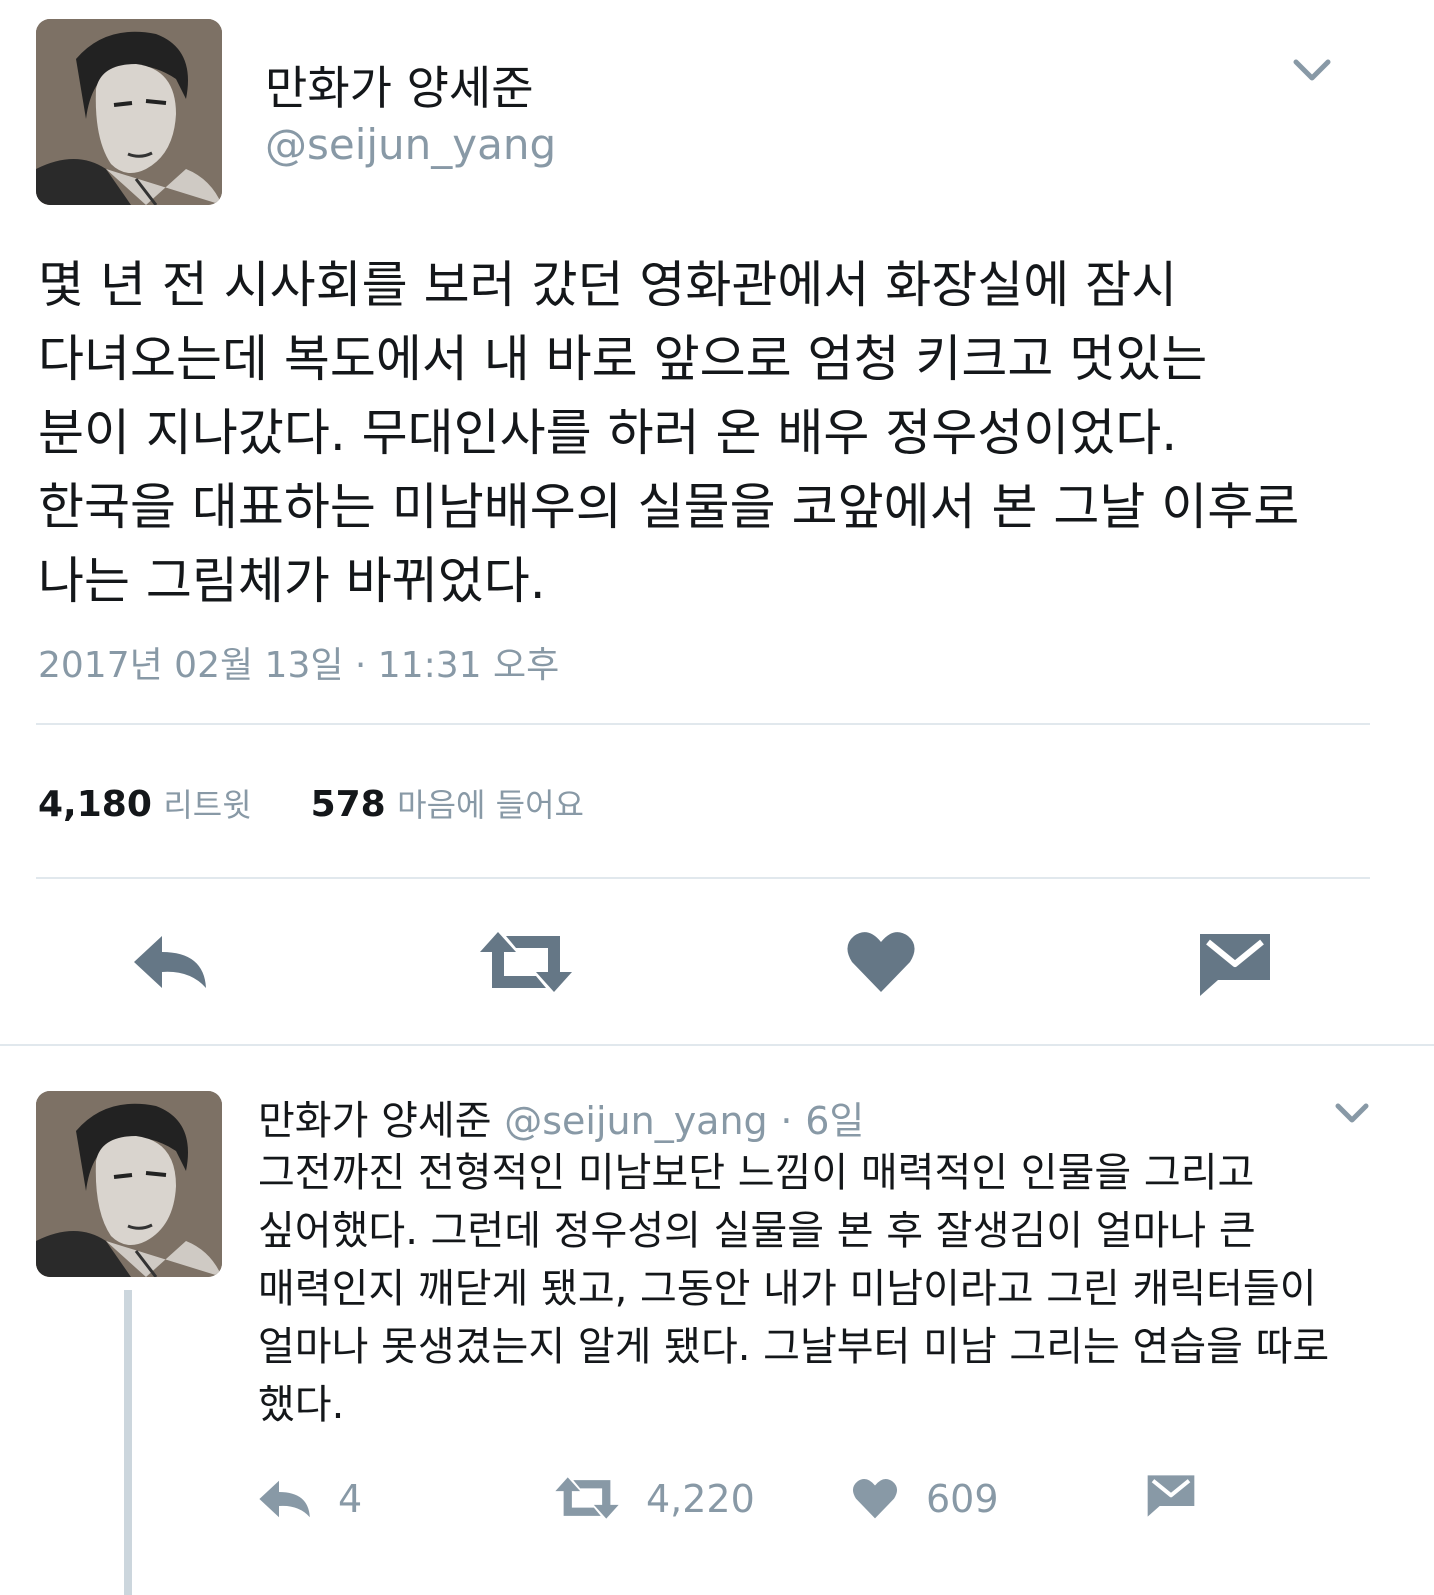 This screenshot has width=1434, height=1595. Describe the element at coordinates (399, 85) in the screenshot. I see `author-name: 만화가 양세준` at that location.